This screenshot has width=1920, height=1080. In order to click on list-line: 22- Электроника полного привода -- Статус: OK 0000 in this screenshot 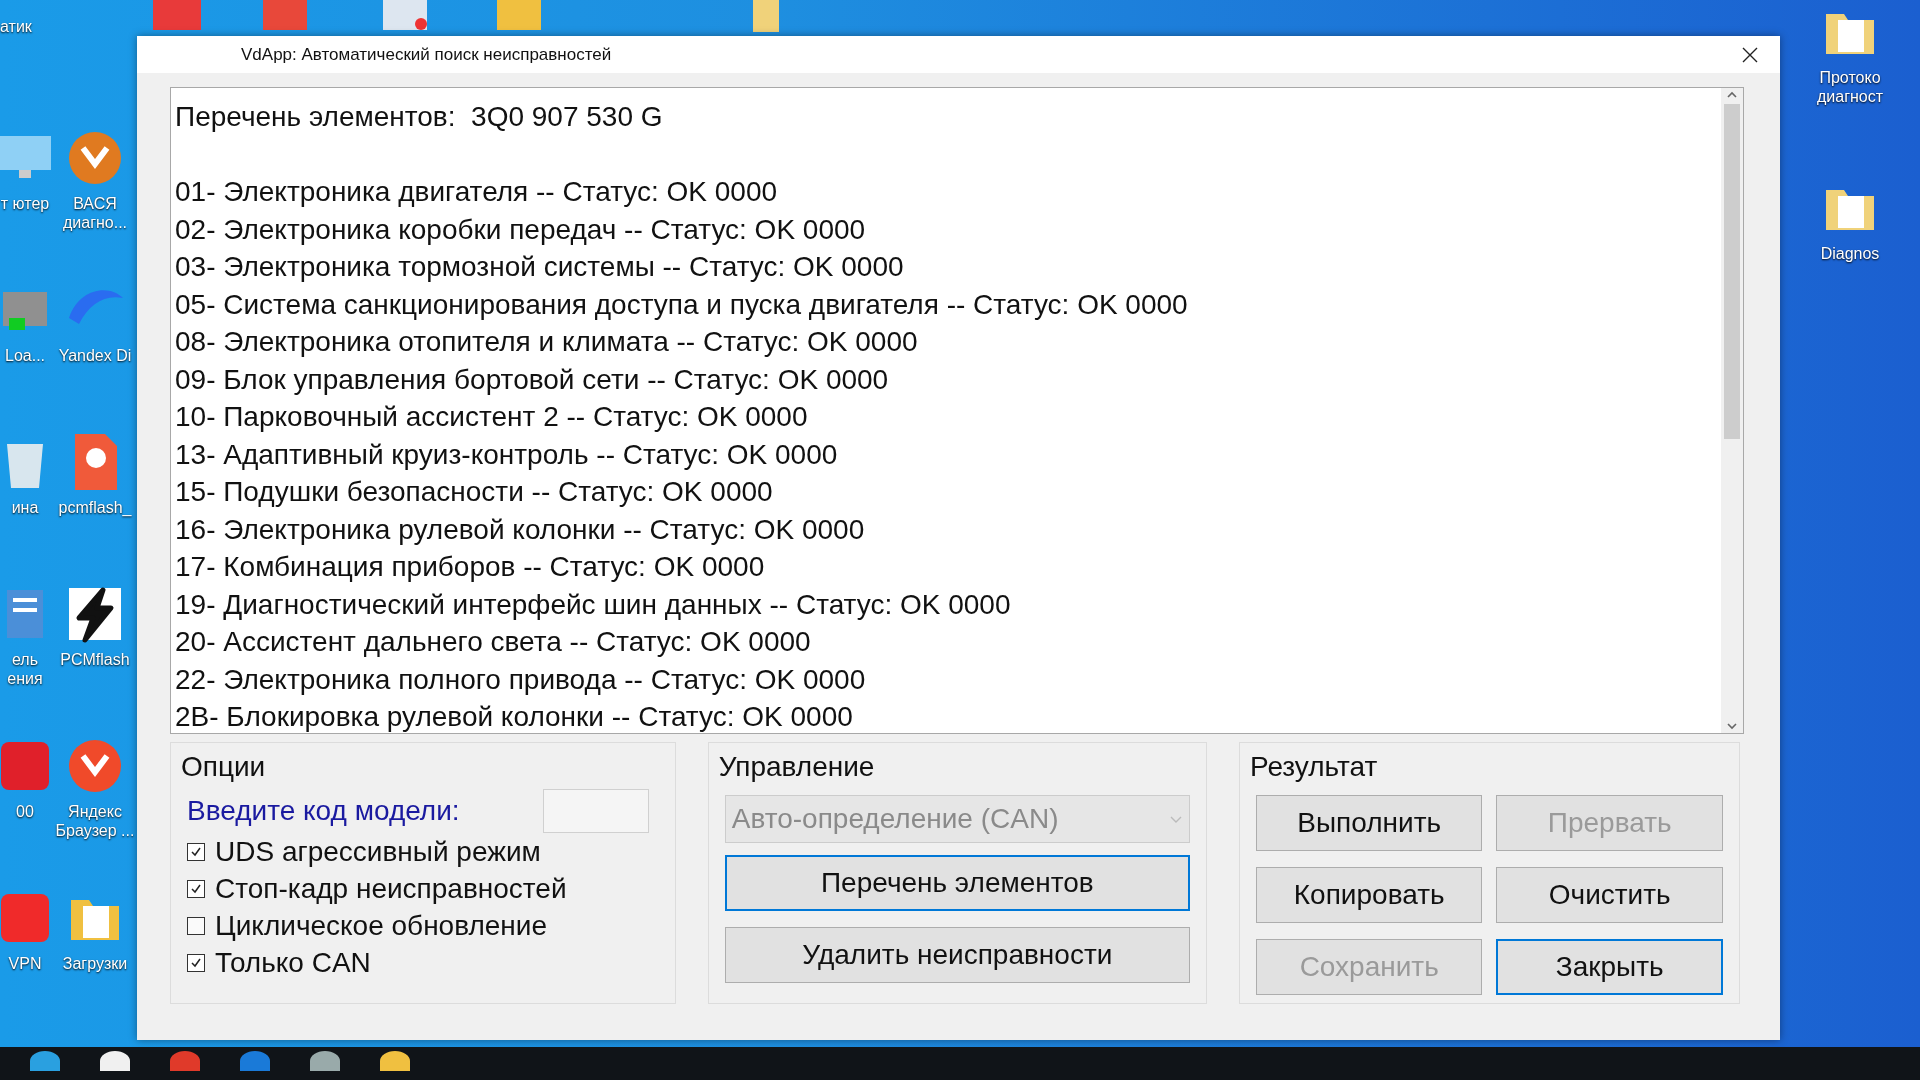, I will do `click(520, 679)`.